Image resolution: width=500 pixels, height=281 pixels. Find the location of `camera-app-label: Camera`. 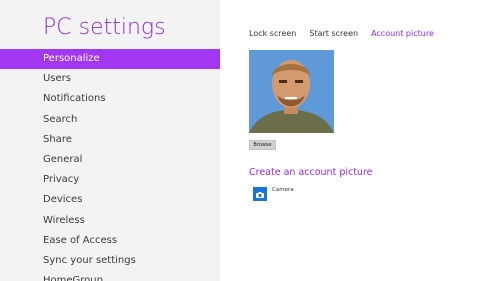

camera-app-label: Camera is located at coordinates (283, 190).